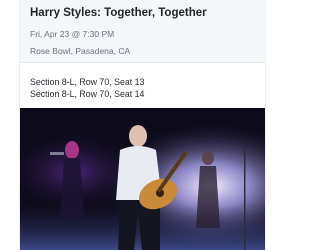  Describe the element at coordinates (72, 34) in the screenshot. I see `event-datetime: Fri, Apr 23 @ 7:30 PM` at that location.